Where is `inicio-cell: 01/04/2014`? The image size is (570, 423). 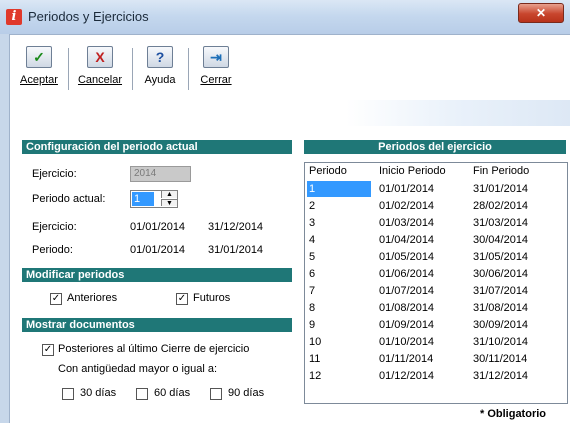
inicio-cell: 01/04/2014 is located at coordinates (407, 240).